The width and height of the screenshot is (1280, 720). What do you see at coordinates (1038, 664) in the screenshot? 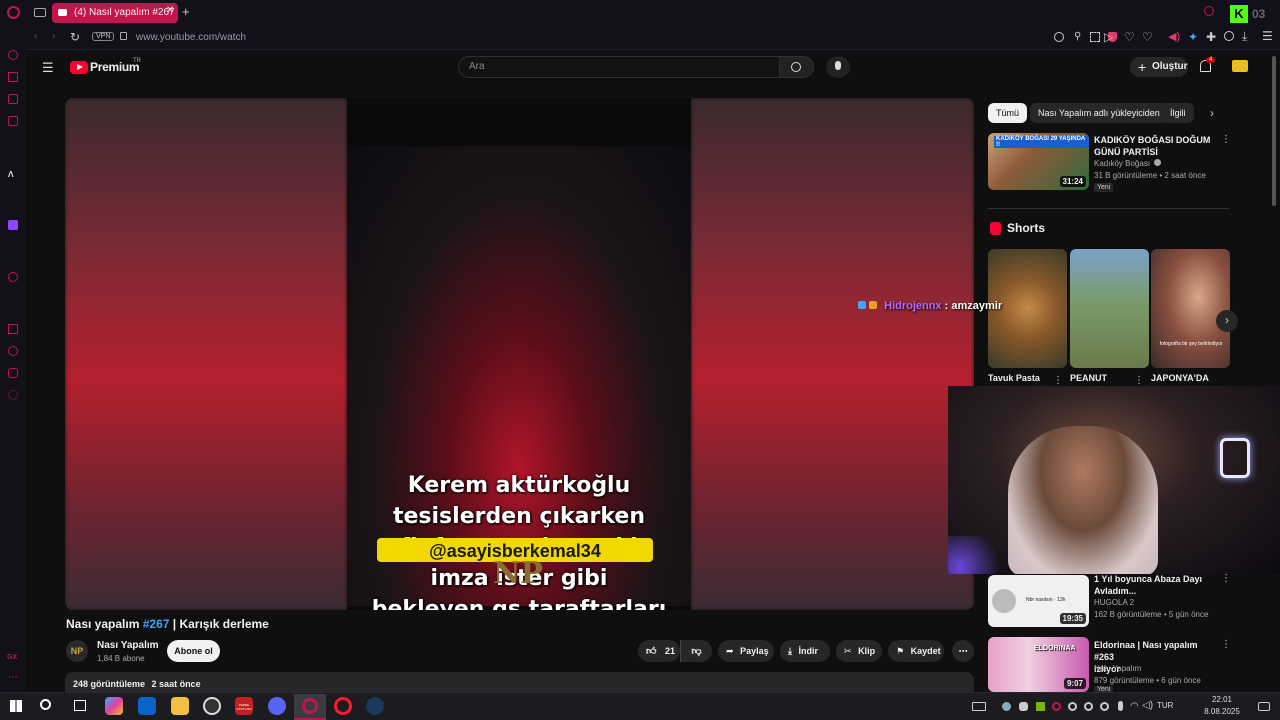
I see `recommendation-thumbnail: ELDORINAA 9:07` at bounding box center [1038, 664].